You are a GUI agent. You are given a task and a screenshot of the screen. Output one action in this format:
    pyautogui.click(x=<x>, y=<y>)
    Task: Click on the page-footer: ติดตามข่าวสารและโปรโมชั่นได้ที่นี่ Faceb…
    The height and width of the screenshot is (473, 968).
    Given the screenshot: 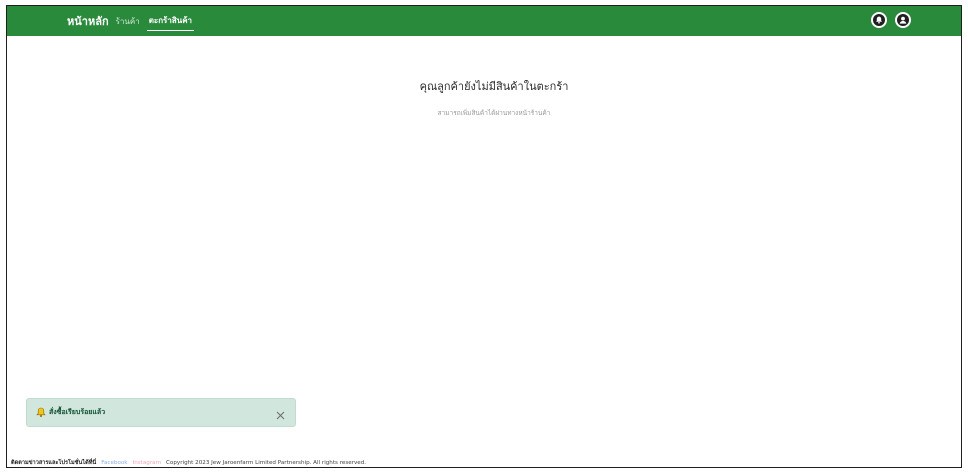 What is the action you would take?
    pyautogui.click(x=189, y=462)
    